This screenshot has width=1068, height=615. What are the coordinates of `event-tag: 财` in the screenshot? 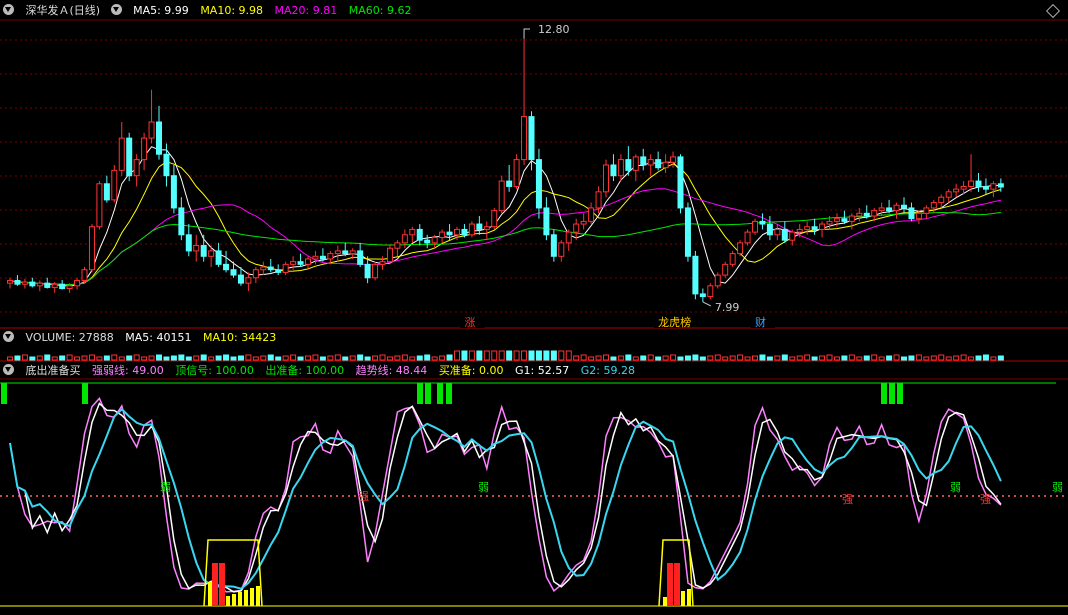 It's located at (760, 322).